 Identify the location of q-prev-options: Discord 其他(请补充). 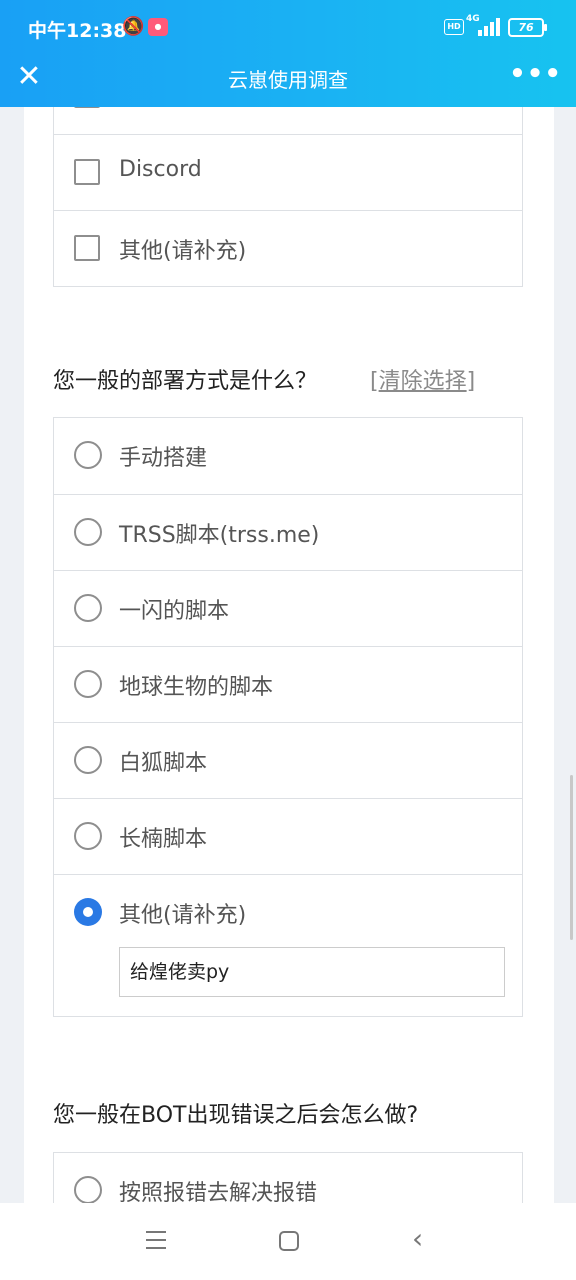
(288, 197).